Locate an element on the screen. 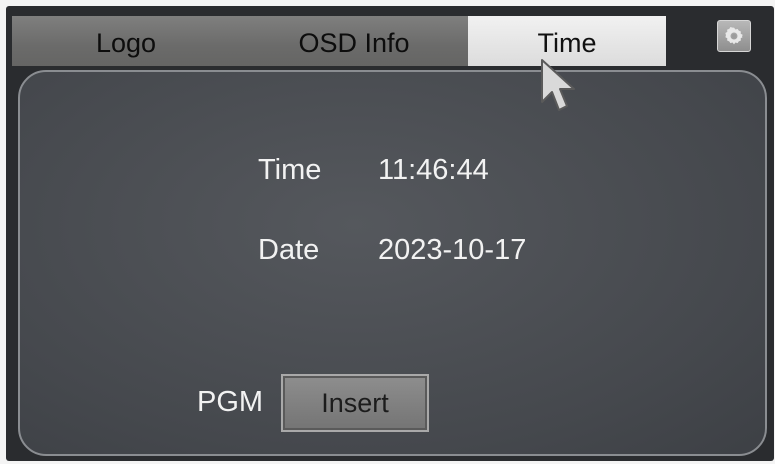 The width and height of the screenshot is (775, 464). time-label: Time is located at coordinates (290, 170).